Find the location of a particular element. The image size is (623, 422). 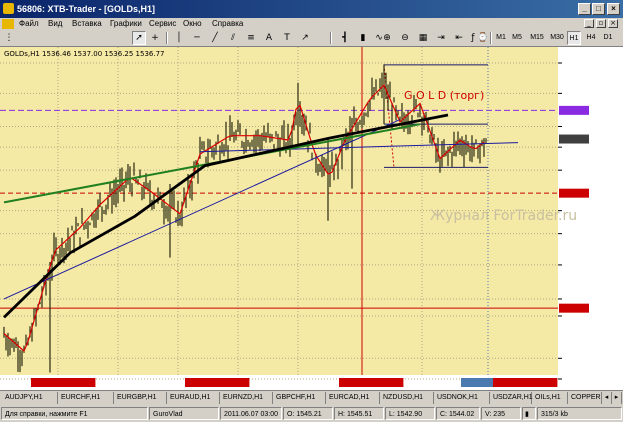

channel-button: ⫽ is located at coordinates (233, 38).